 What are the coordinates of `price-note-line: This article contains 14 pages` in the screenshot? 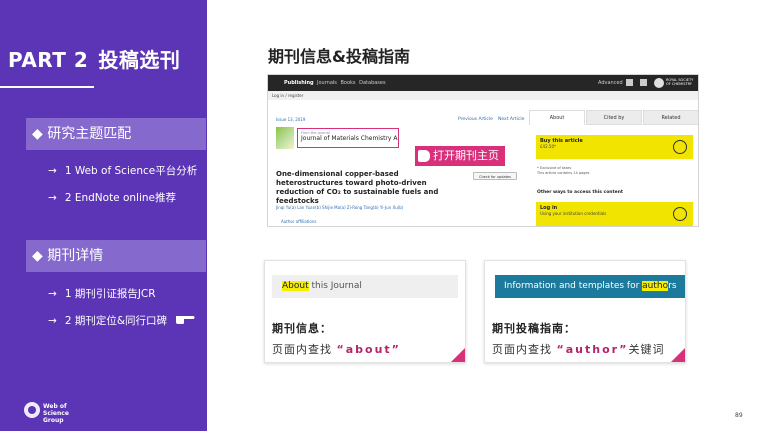 It's located at (563, 173).